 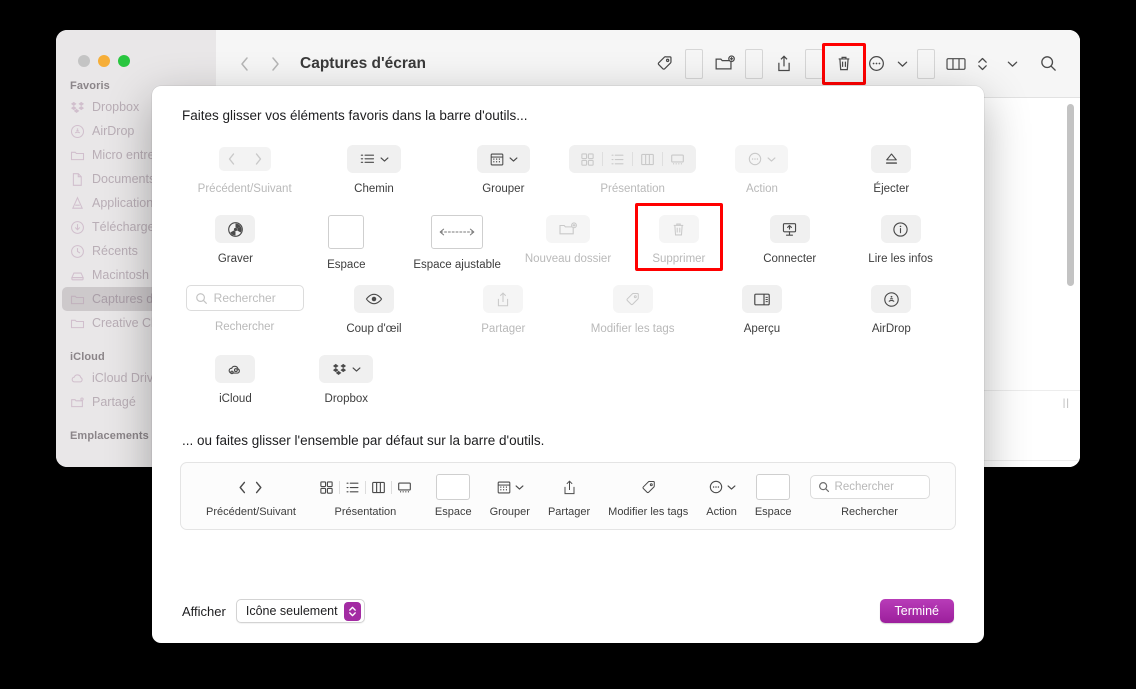 What do you see at coordinates (721, 512) in the screenshot?
I see `default-item-label: Action` at bounding box center [721, 512].